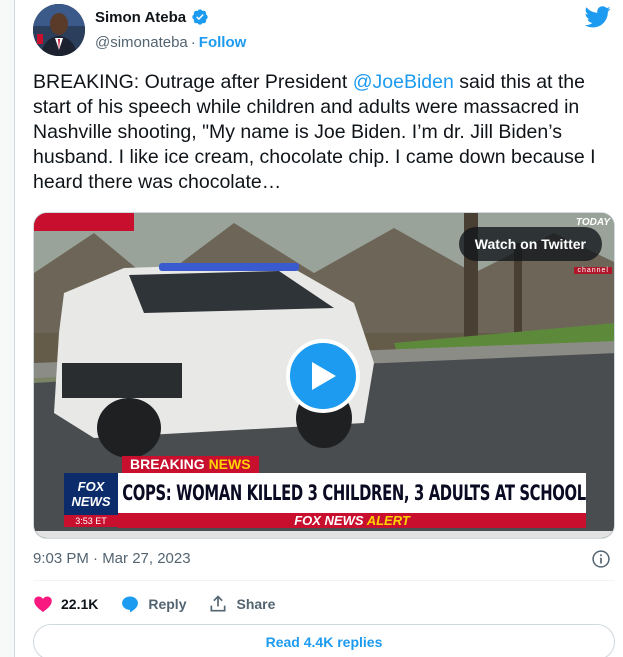 The width and height of the screenshot is (623, 657). I want to click on read-replies-button: Read 4.4K replies, so click(324, 640).